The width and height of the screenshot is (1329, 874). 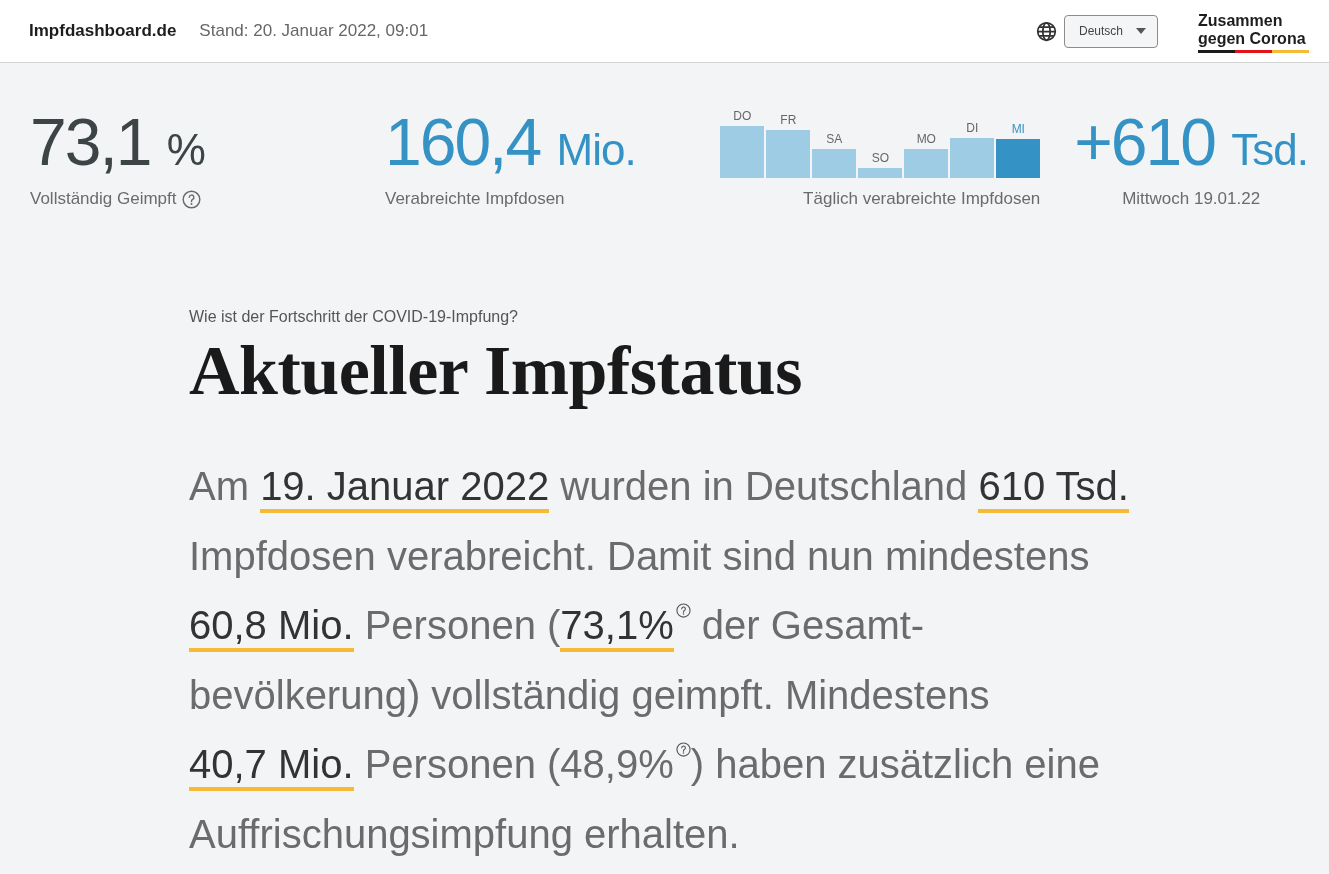 I want to click on stat-label: Verabreichte Impfdosen, so click(x=475, y=199).